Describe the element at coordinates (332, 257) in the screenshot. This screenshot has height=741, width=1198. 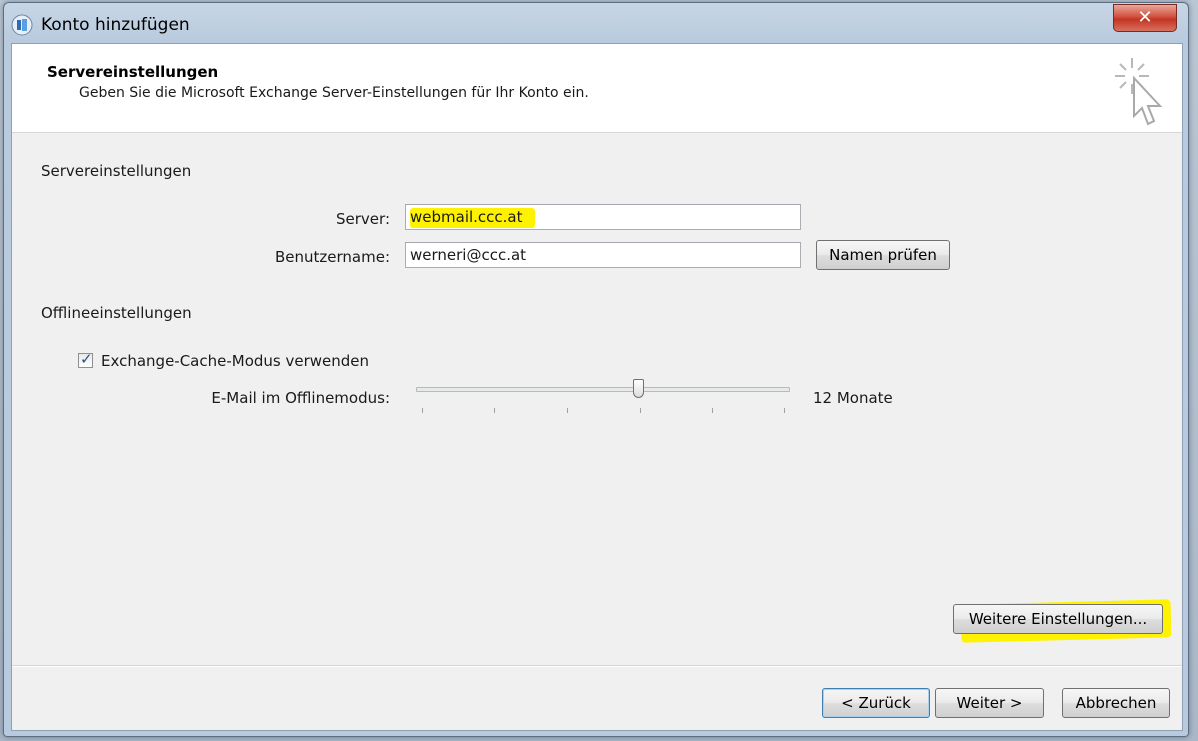
I see `username-label: Benutzername:` at that location.